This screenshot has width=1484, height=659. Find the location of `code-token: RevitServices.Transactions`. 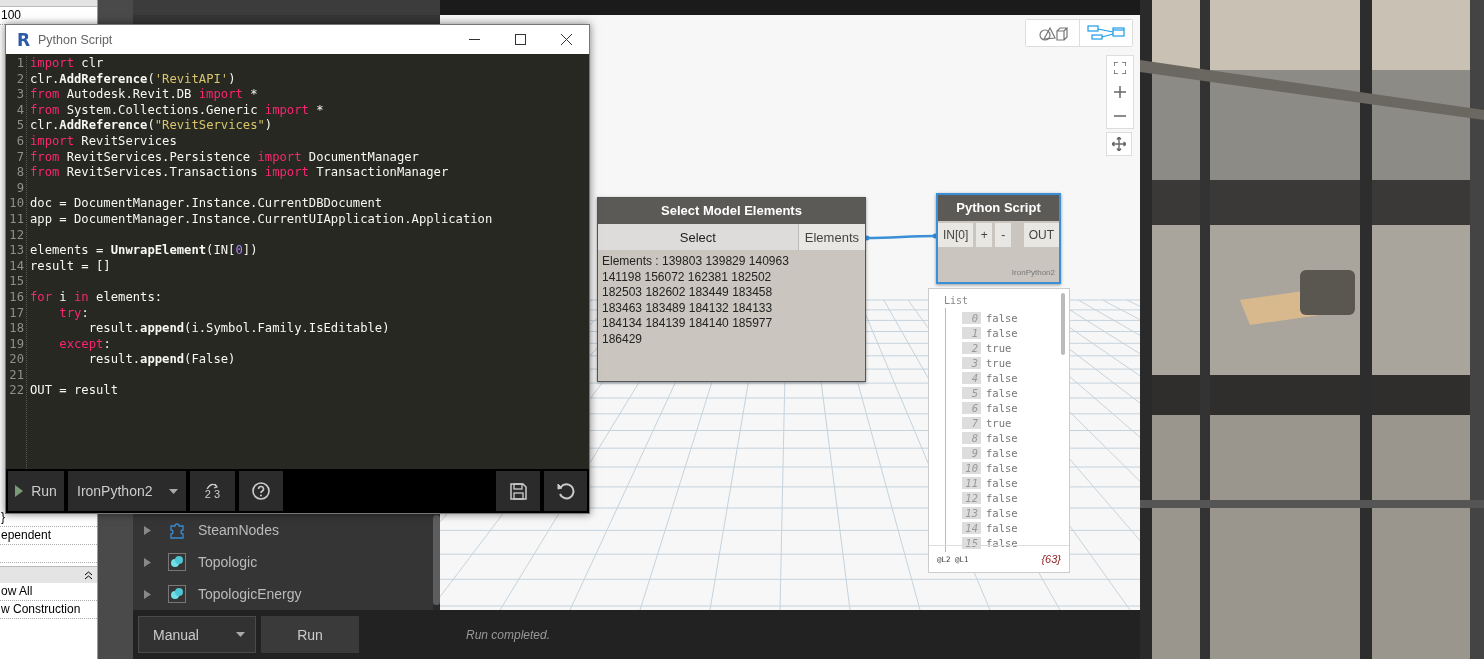

code-token: RevitServices.Transactions is located at coordinates (162, 172).